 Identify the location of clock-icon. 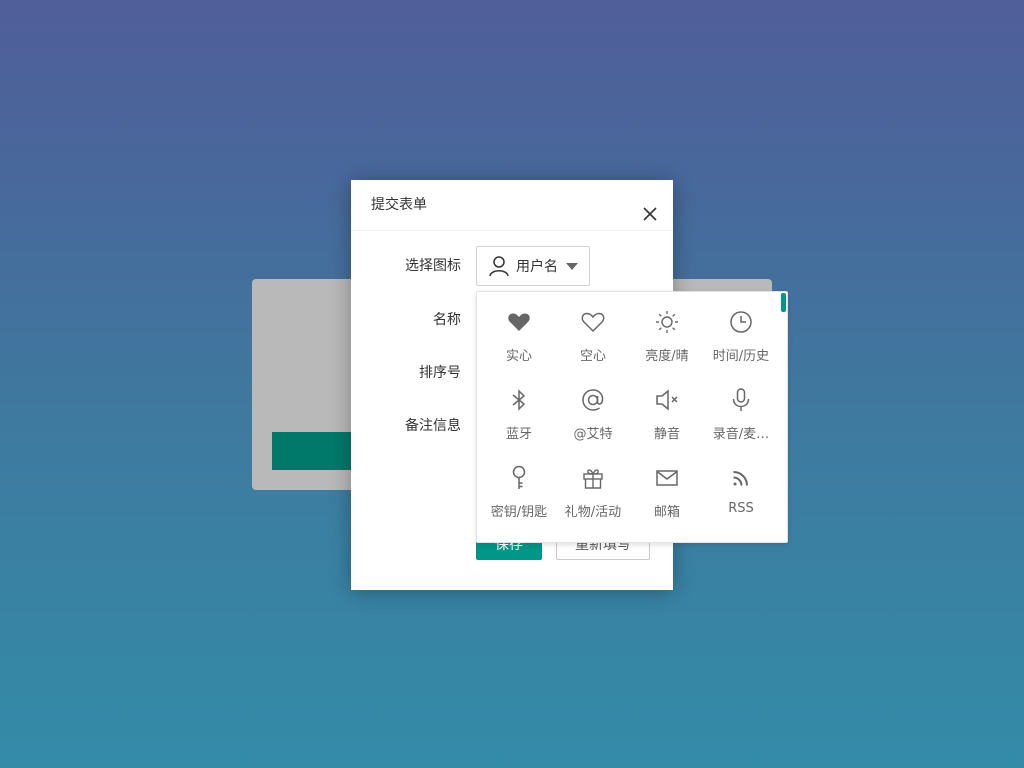
(741, 322).